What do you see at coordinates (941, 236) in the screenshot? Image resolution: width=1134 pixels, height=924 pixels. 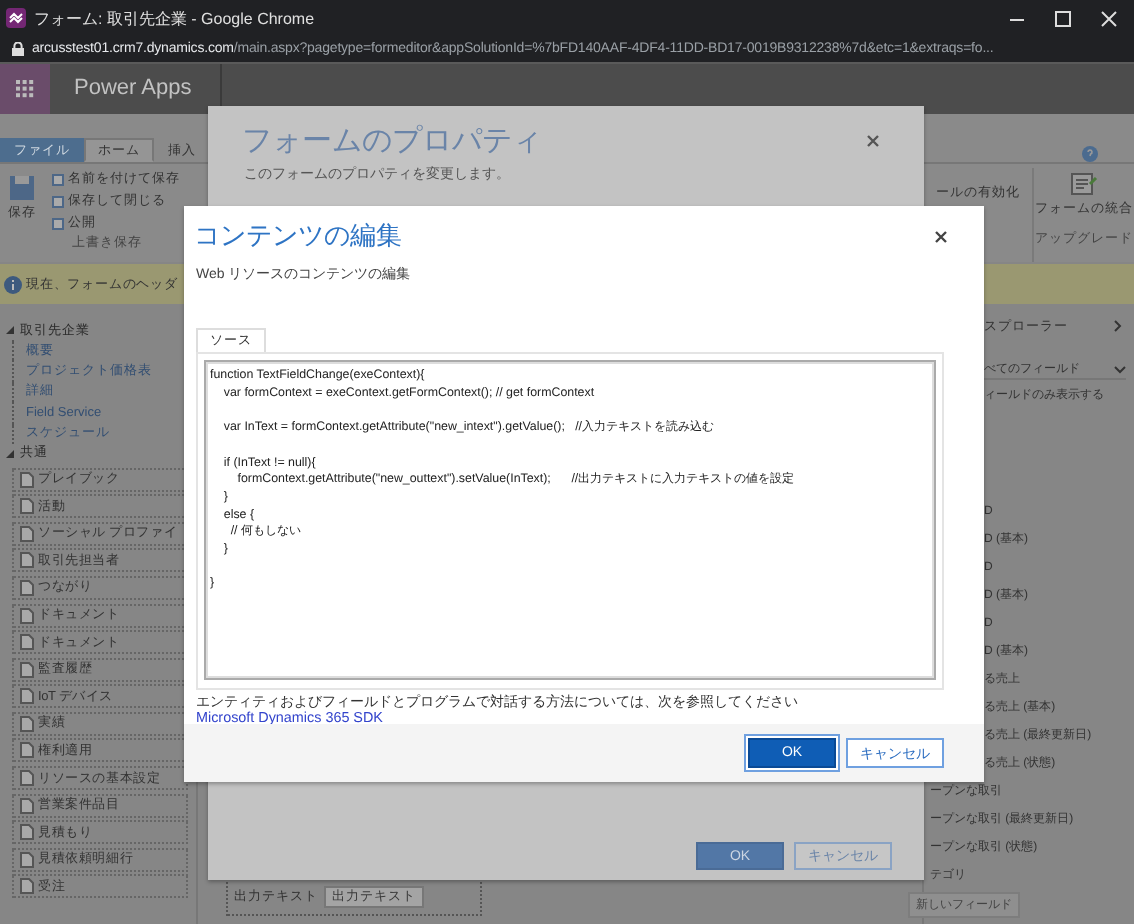 I see `close-icon` at bounding box center [941, 236].